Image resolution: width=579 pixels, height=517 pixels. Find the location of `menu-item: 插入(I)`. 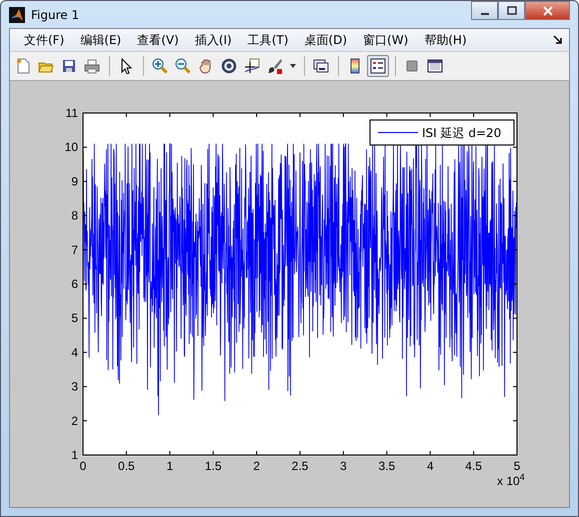

menu-item: 插入(I) is located at coordinates (213, 40).